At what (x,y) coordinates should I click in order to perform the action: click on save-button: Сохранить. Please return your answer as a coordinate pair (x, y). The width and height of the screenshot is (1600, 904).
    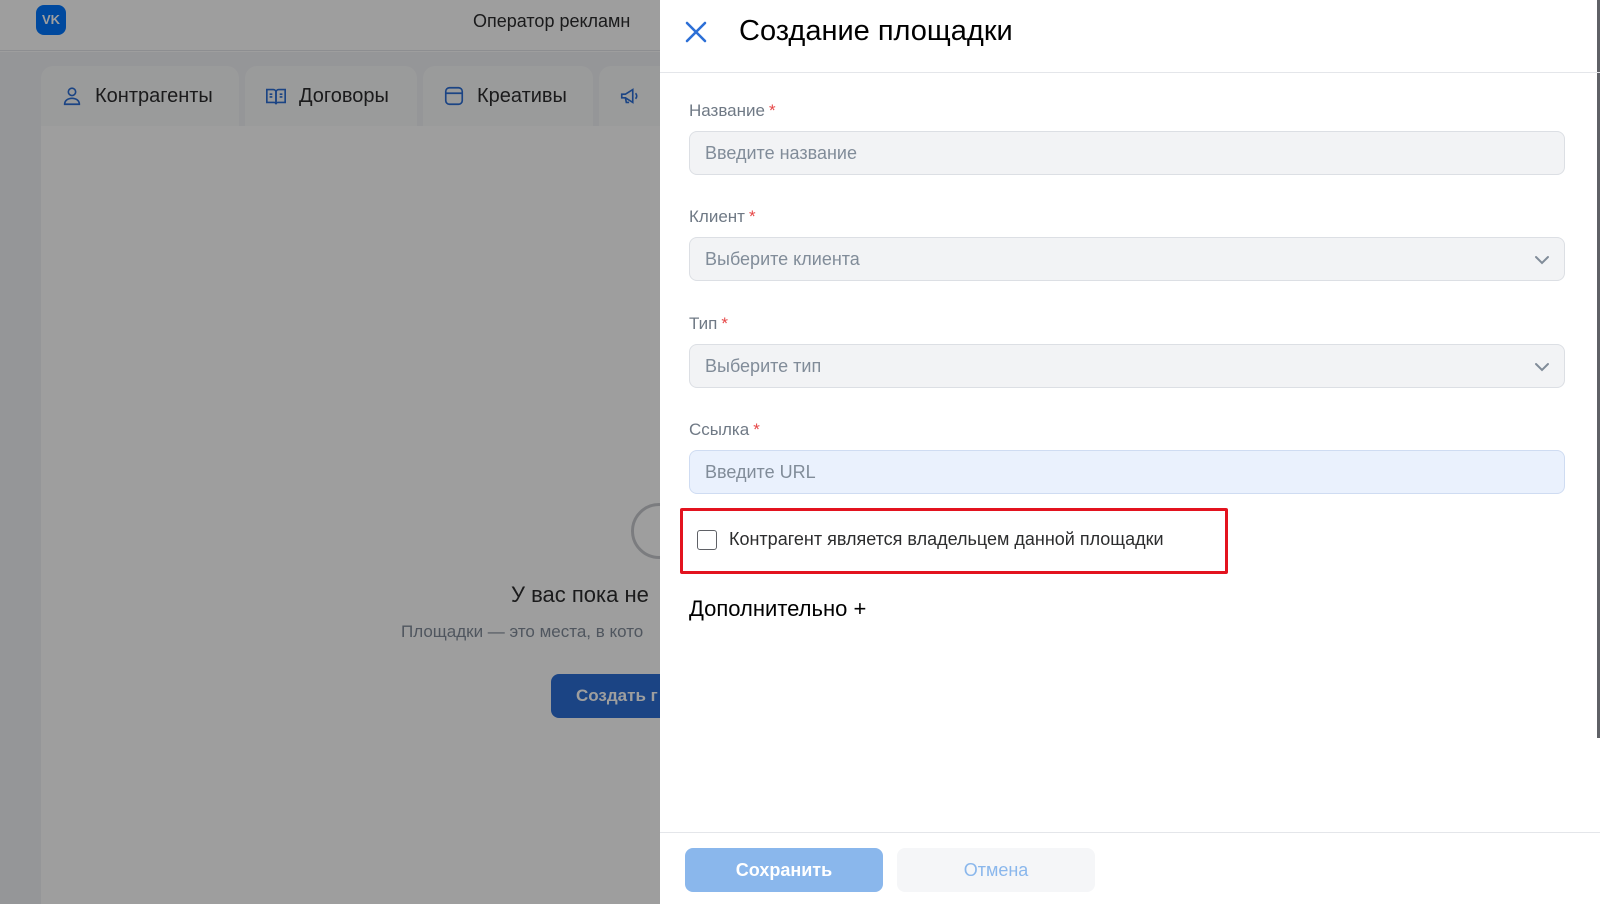
    Looking at the image, I should click on (784, 870).